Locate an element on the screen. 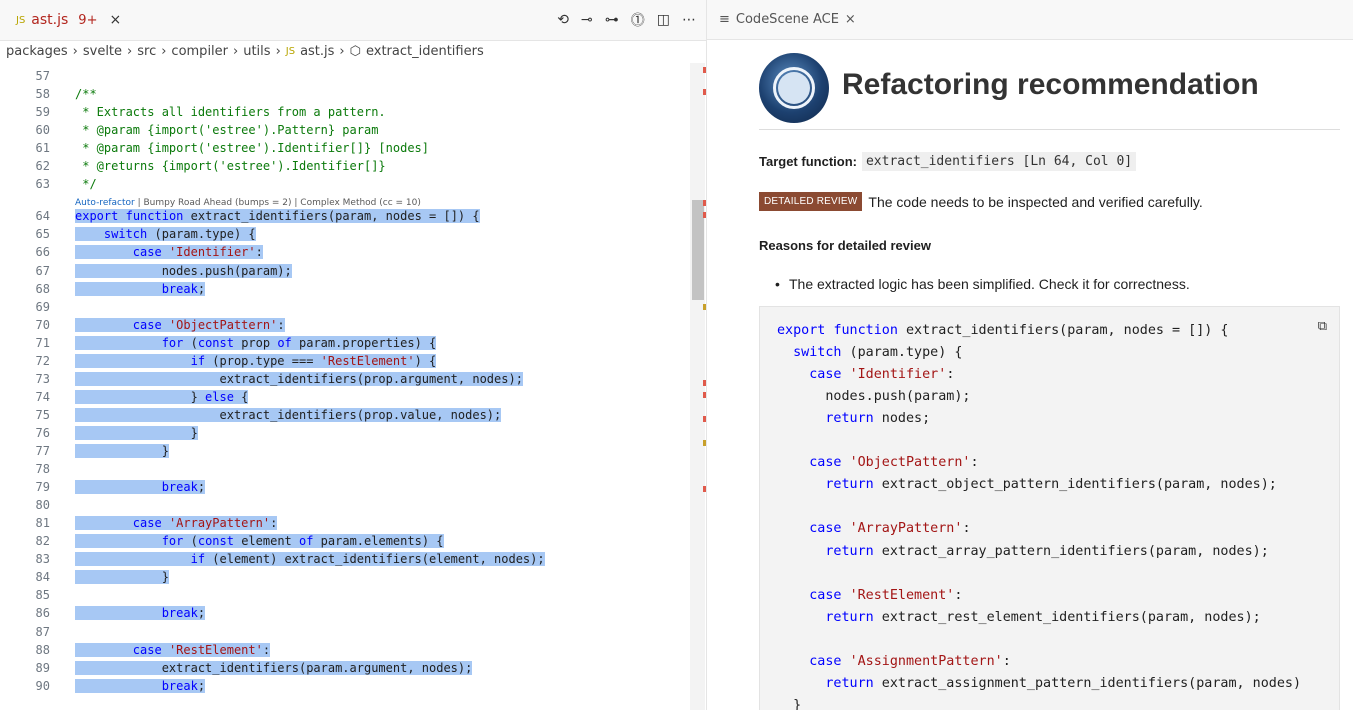 This screenshot has height=710, width=1353. breadcrumb-compiler: compiler is located at coordinates (199, 51).